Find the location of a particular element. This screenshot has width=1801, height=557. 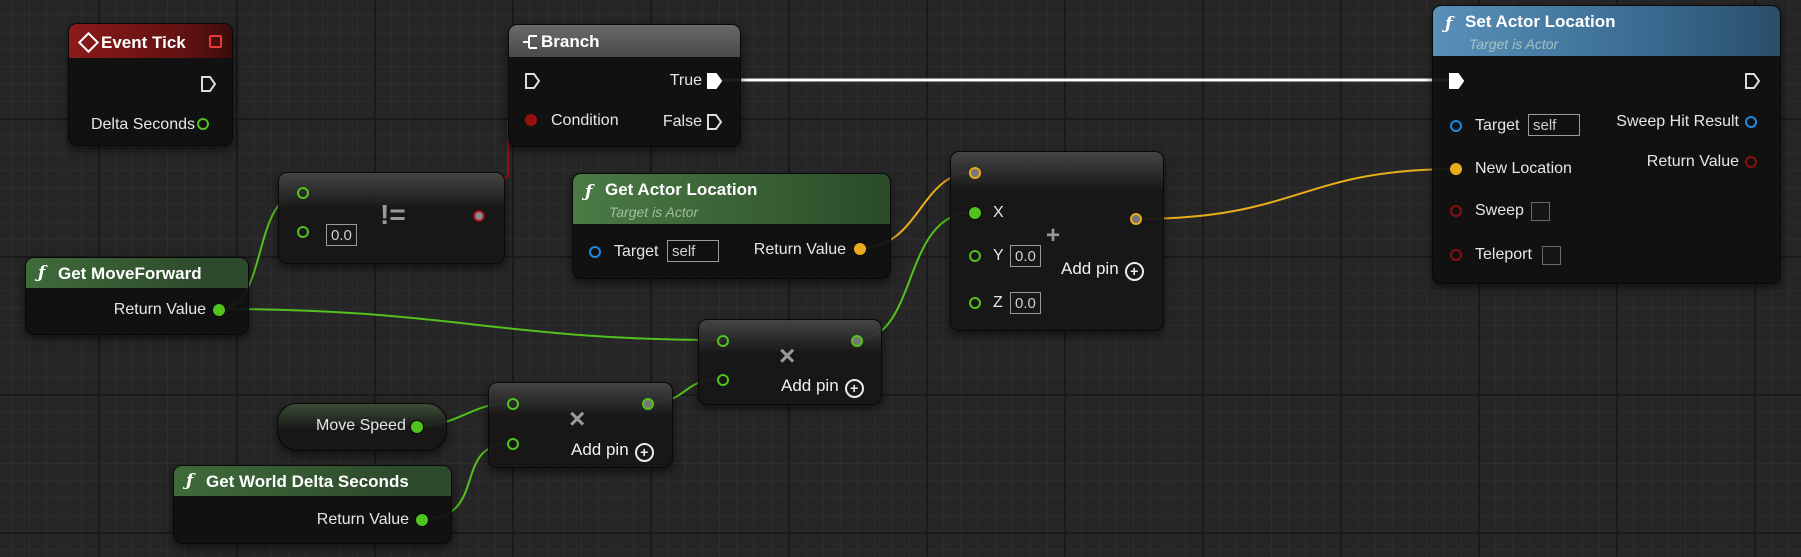

node-header: ƒ Get World Delta Seconds is located at coordinates (312, 481).